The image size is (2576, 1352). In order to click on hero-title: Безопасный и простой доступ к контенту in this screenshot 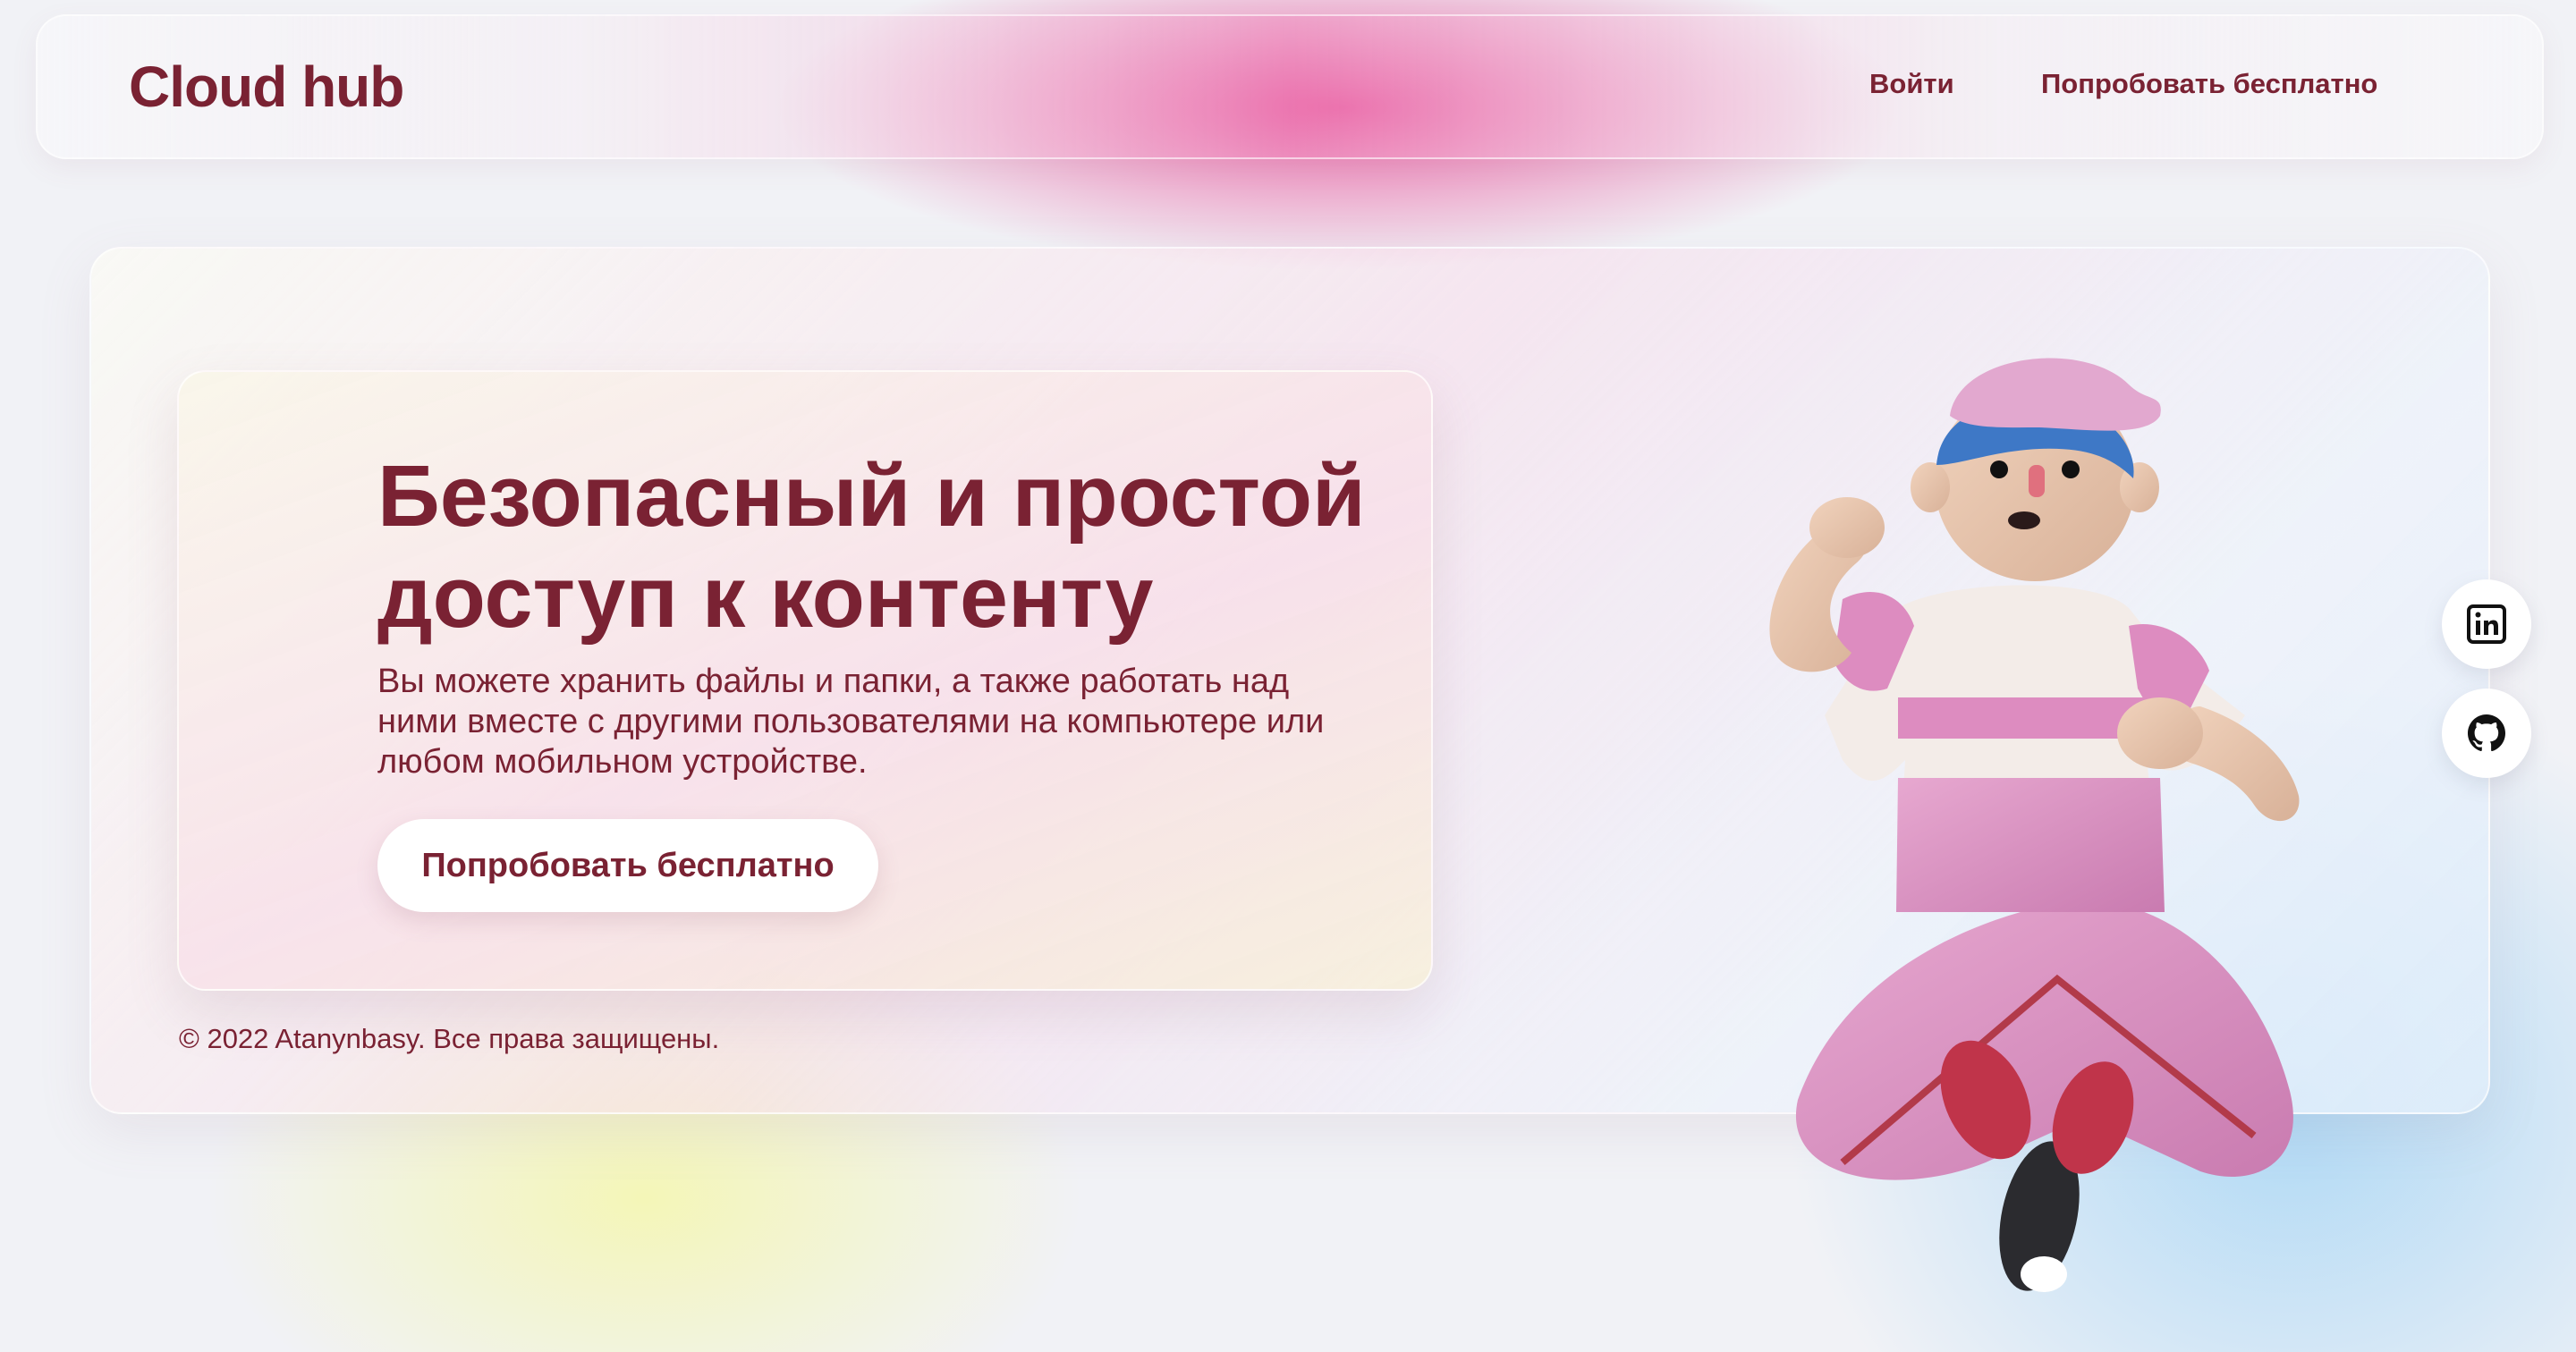, I will do `click(871, 546)`.